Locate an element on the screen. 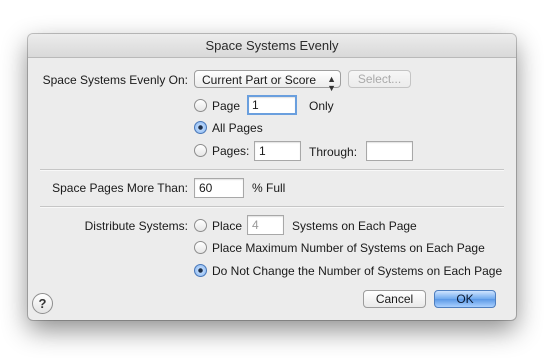 The height and width of the screenshot is (358, 544). ok-button: OK is located at coordinates (465, 299).